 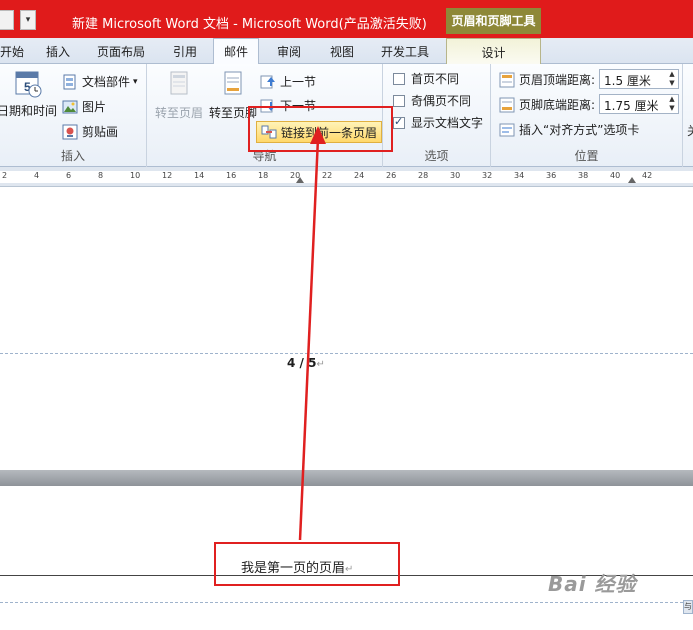 I want to click on ruler-tick-label: 18, so click(x=263, y=175).